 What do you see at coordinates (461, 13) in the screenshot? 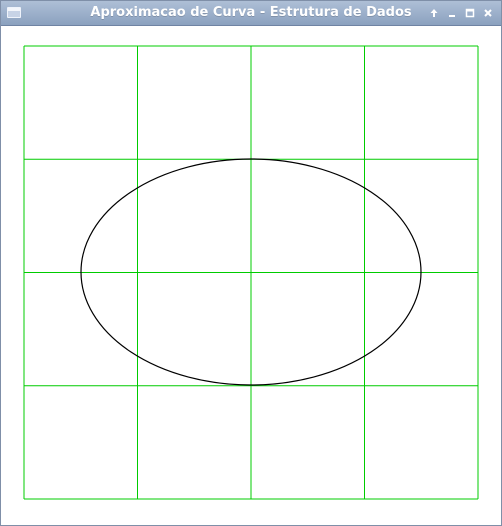
I see `window-controls` at bounding box center [461, 13].